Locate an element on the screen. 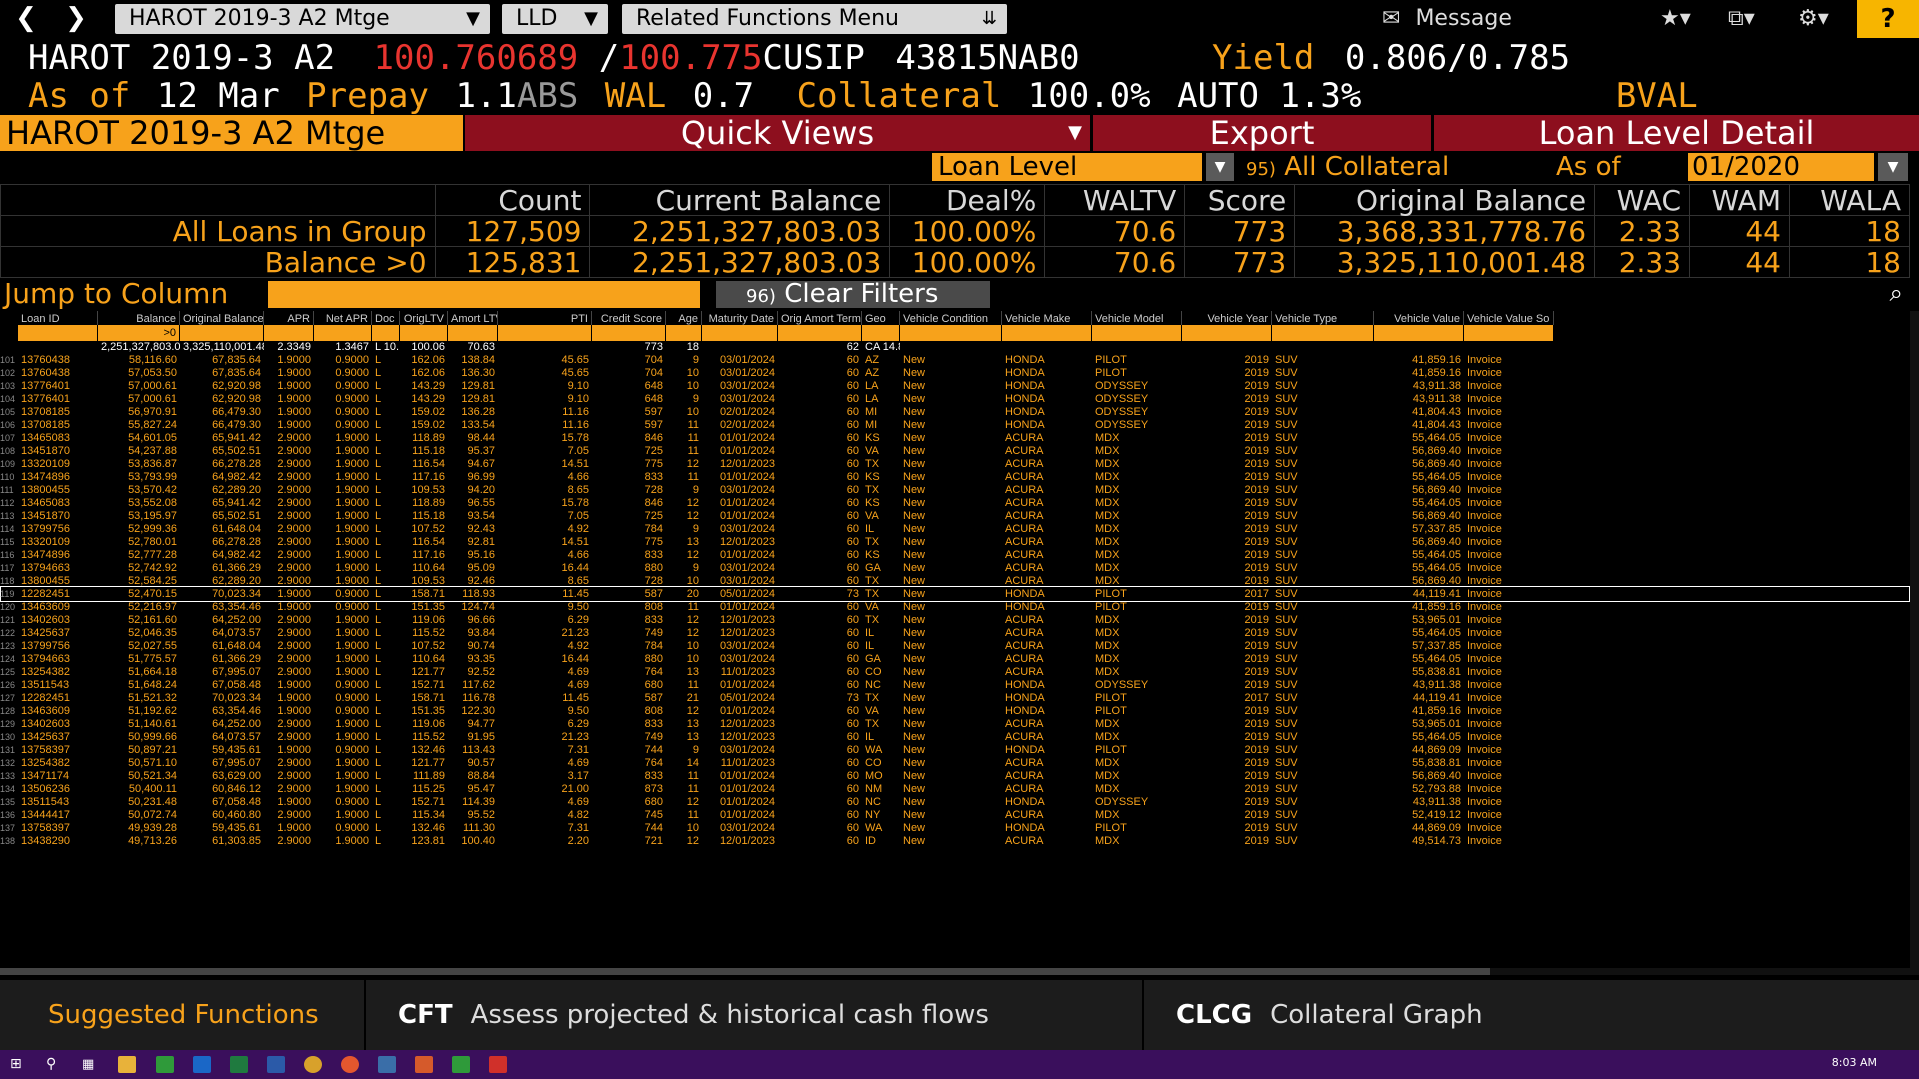 The image size is (1919, 1079). clcg-description: Collateral Graph is located at coordinates (1376, 1015).